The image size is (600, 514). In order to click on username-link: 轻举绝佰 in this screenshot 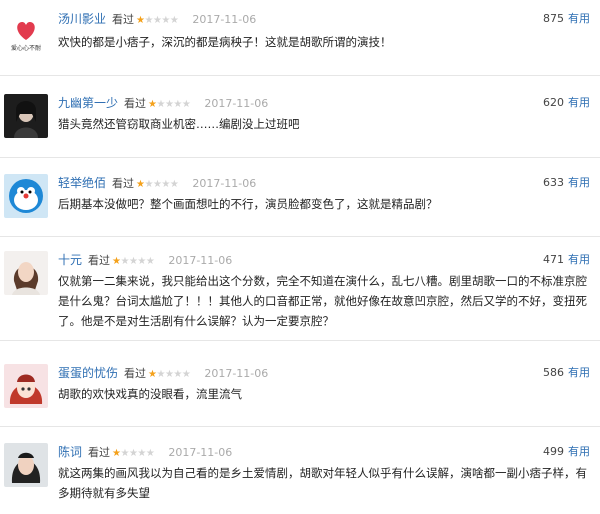, I will do `click(82, 183)`.